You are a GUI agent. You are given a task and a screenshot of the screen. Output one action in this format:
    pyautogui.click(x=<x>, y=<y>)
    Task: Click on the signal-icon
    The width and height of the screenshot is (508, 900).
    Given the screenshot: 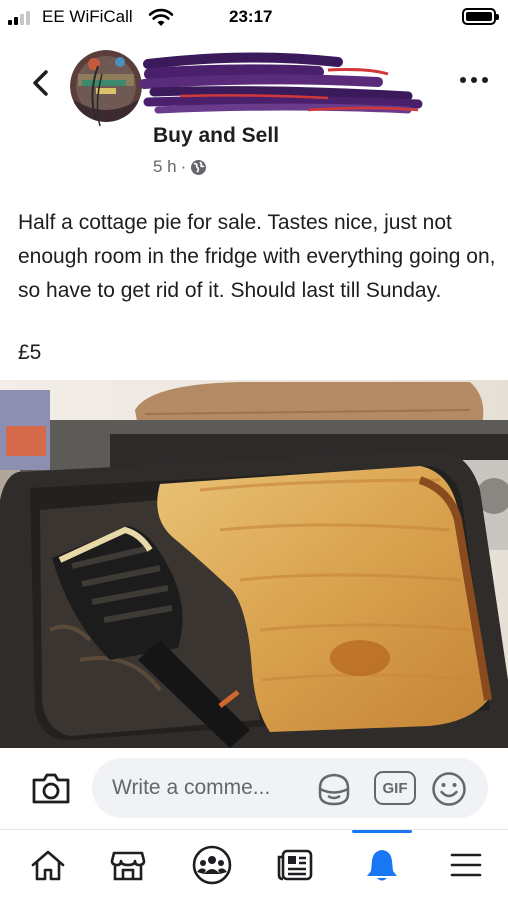 What is the action you would take?
    pyautogui.click(x=19, y=18)
    